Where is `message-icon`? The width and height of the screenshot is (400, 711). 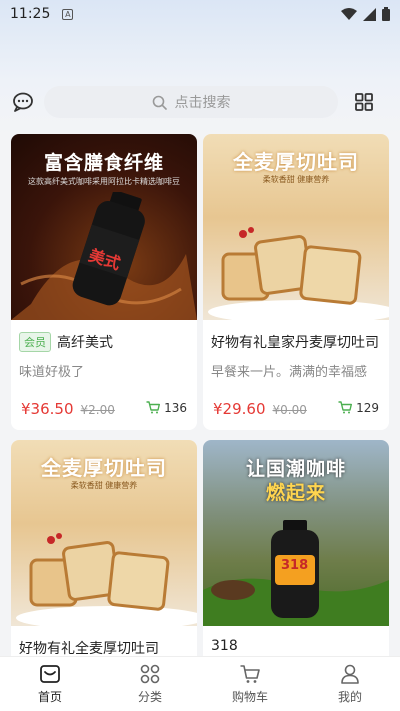
message-icon is located at coordinates (23, 102).